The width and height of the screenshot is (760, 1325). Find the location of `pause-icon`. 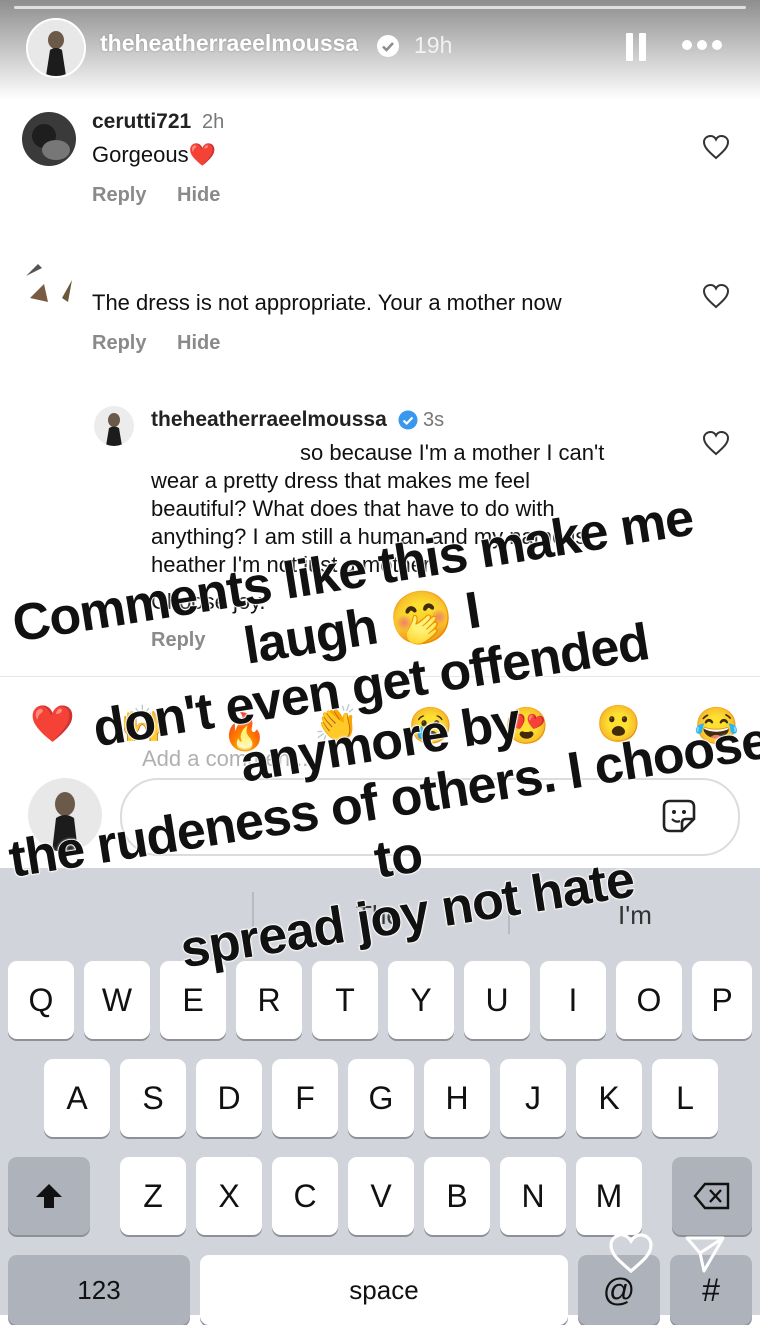

pause-icon is located at coordinates (637, 47).